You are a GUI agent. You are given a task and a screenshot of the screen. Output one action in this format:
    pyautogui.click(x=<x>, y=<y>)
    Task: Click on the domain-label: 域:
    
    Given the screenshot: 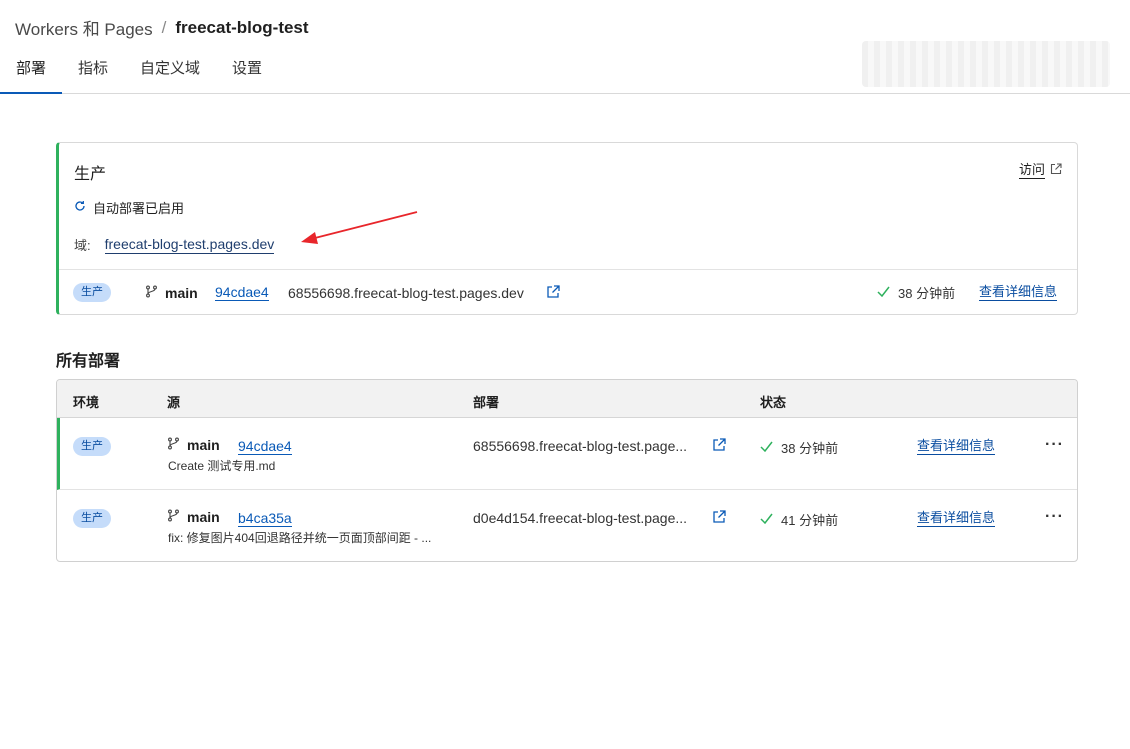 What is the action you would take?
    pyautogui.click(x=82, y=245)
    